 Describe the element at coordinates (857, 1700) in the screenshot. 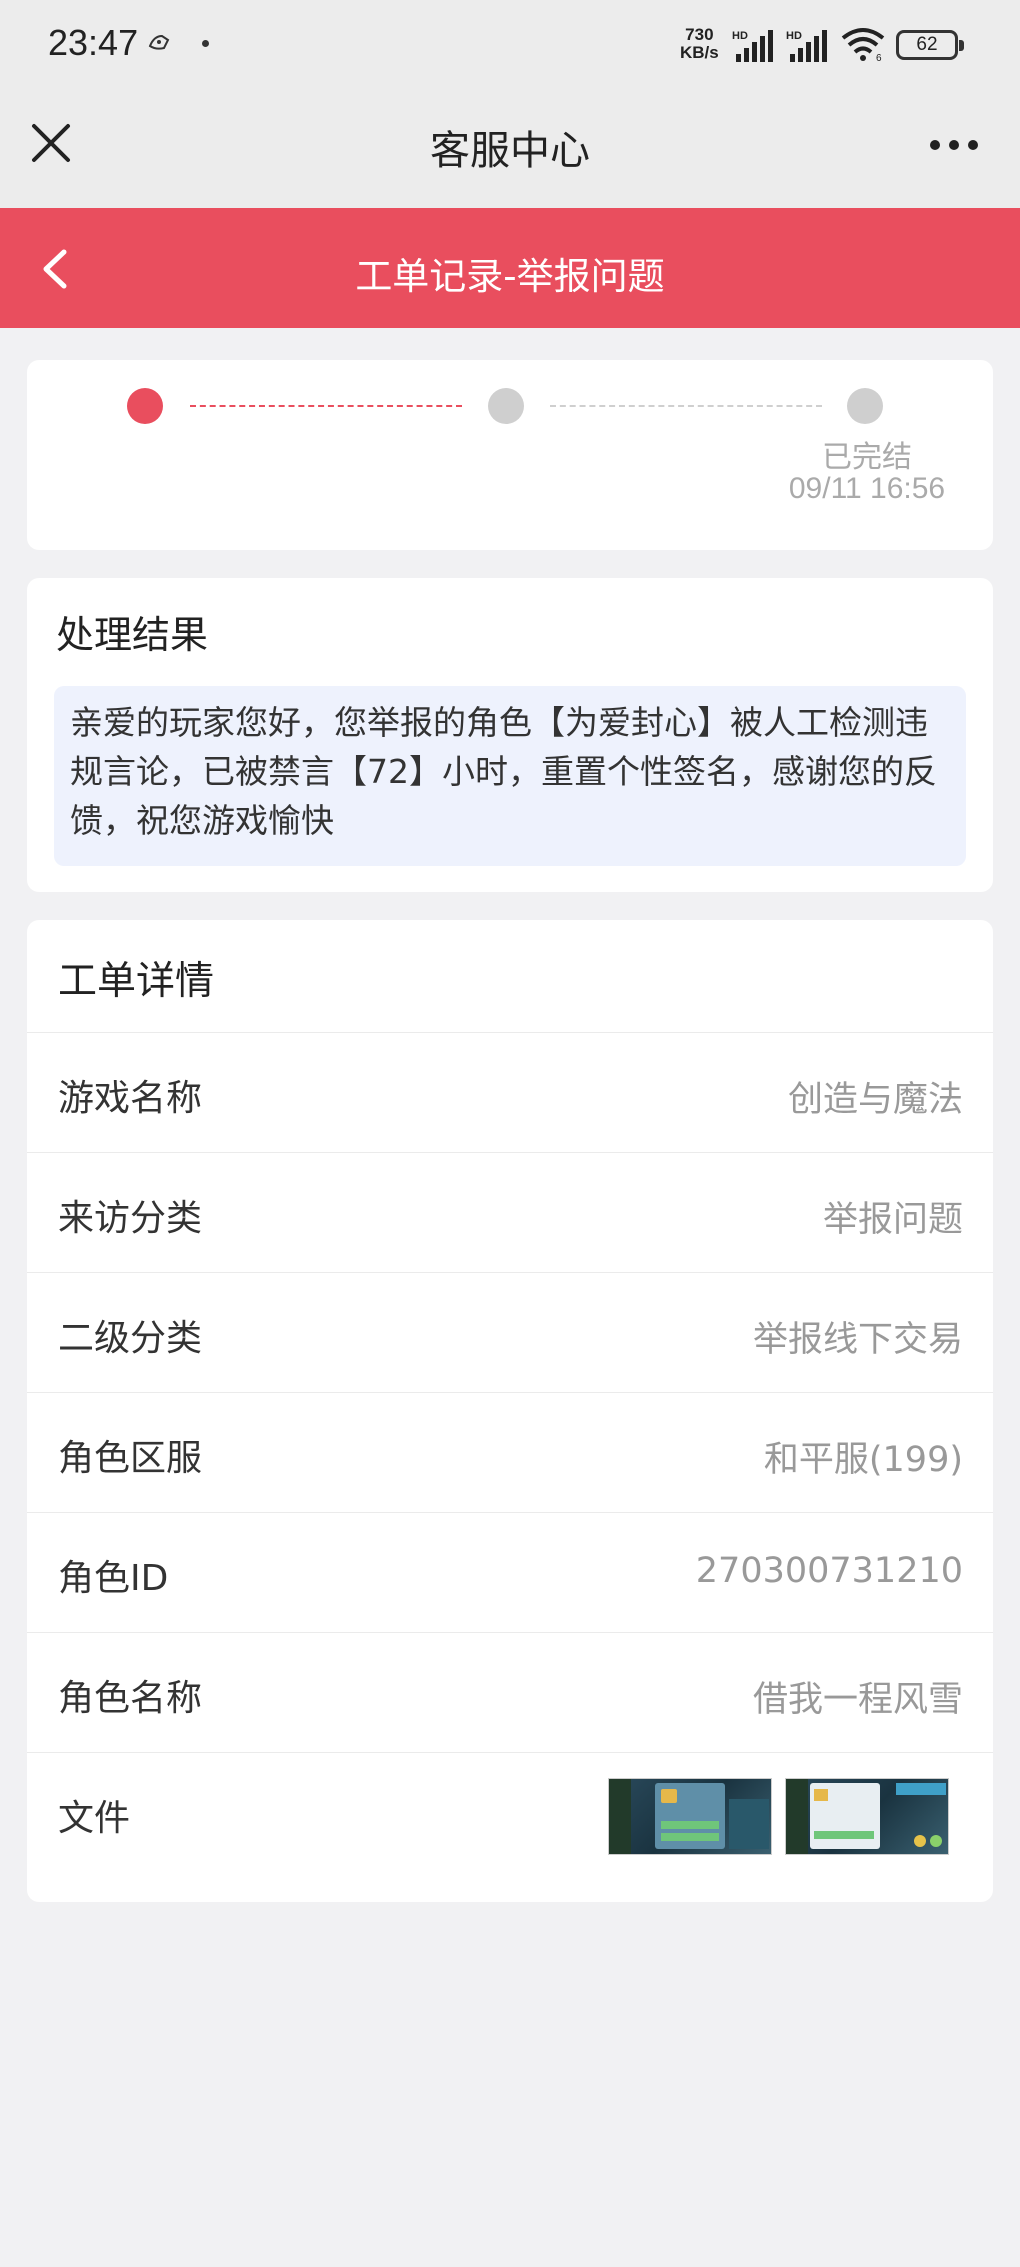

I see `row-value: 借我一程风雪` at that location.